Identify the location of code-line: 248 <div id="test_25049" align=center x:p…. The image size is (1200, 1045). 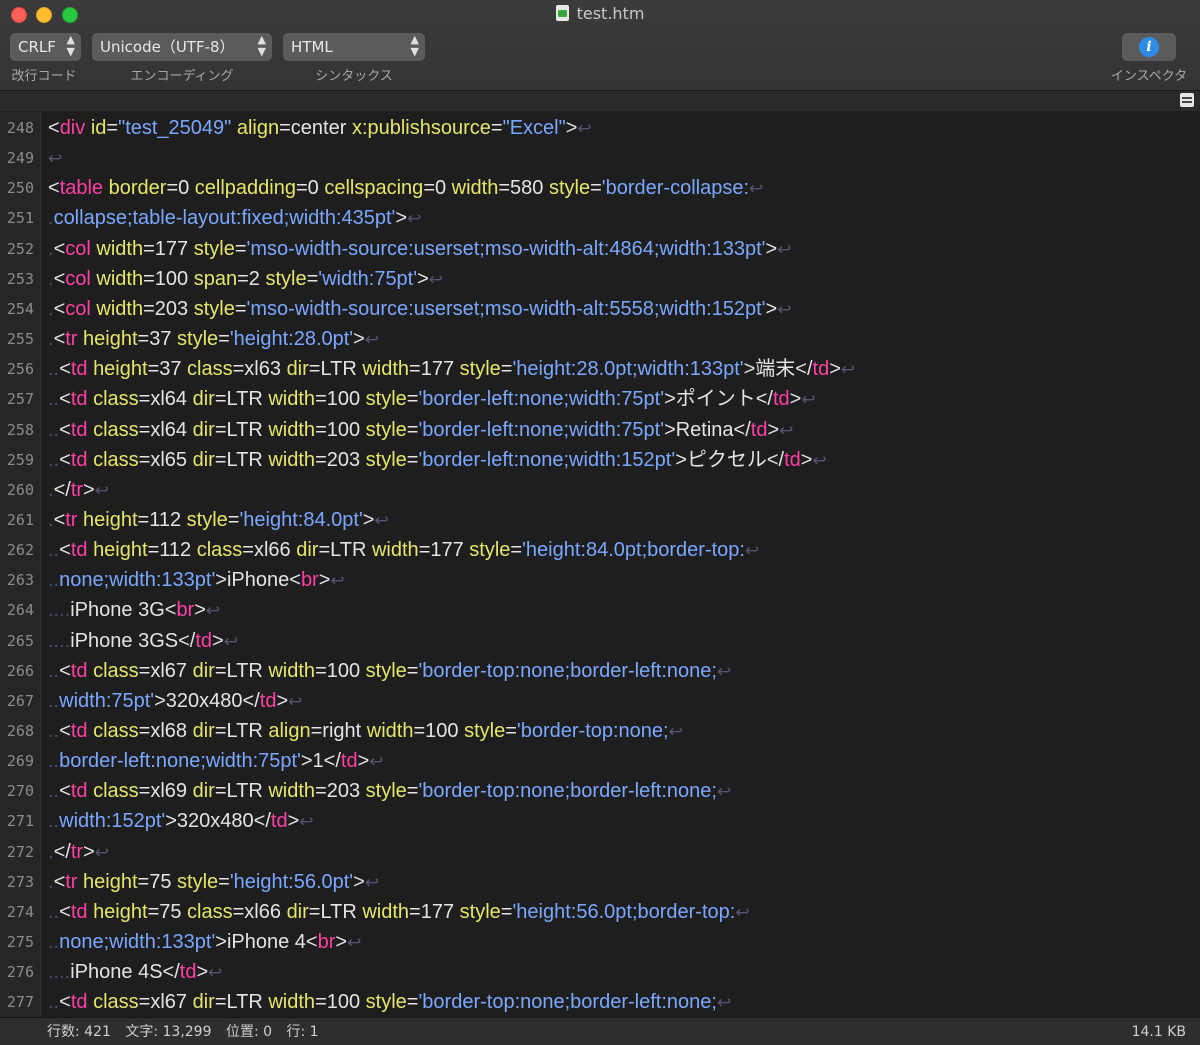
(600, 128).